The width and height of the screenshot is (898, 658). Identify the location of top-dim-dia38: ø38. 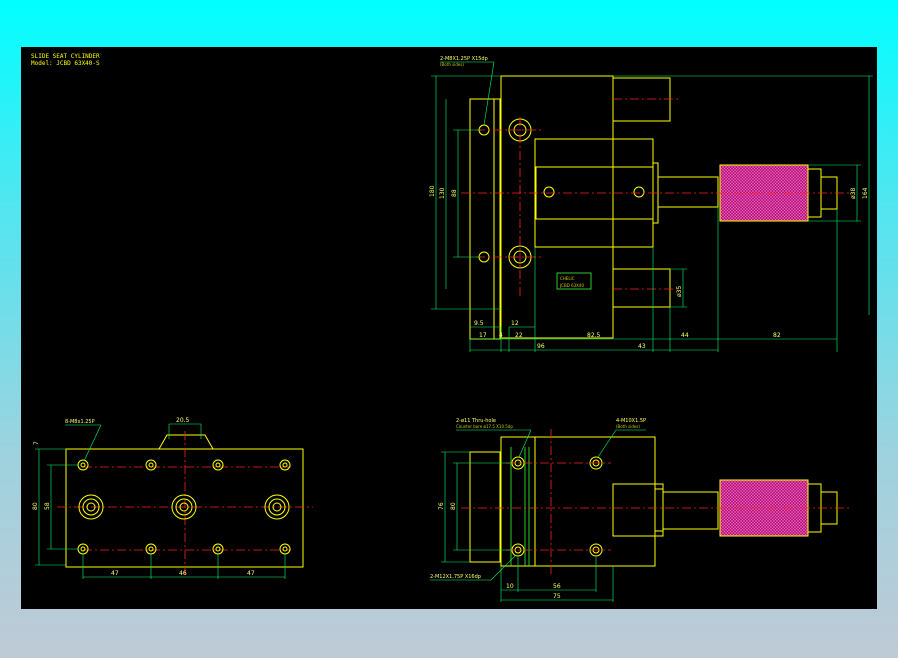
(853, 193).